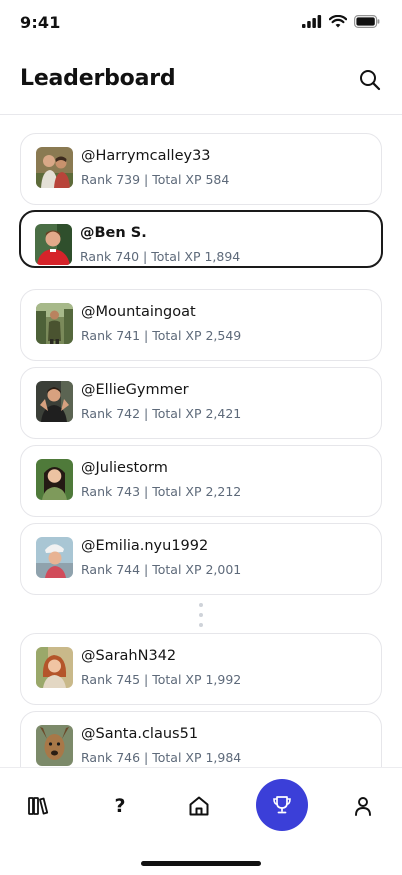 This screenshot has width=402, height=875. I want to click on nav-library-button, so click(38, 806).